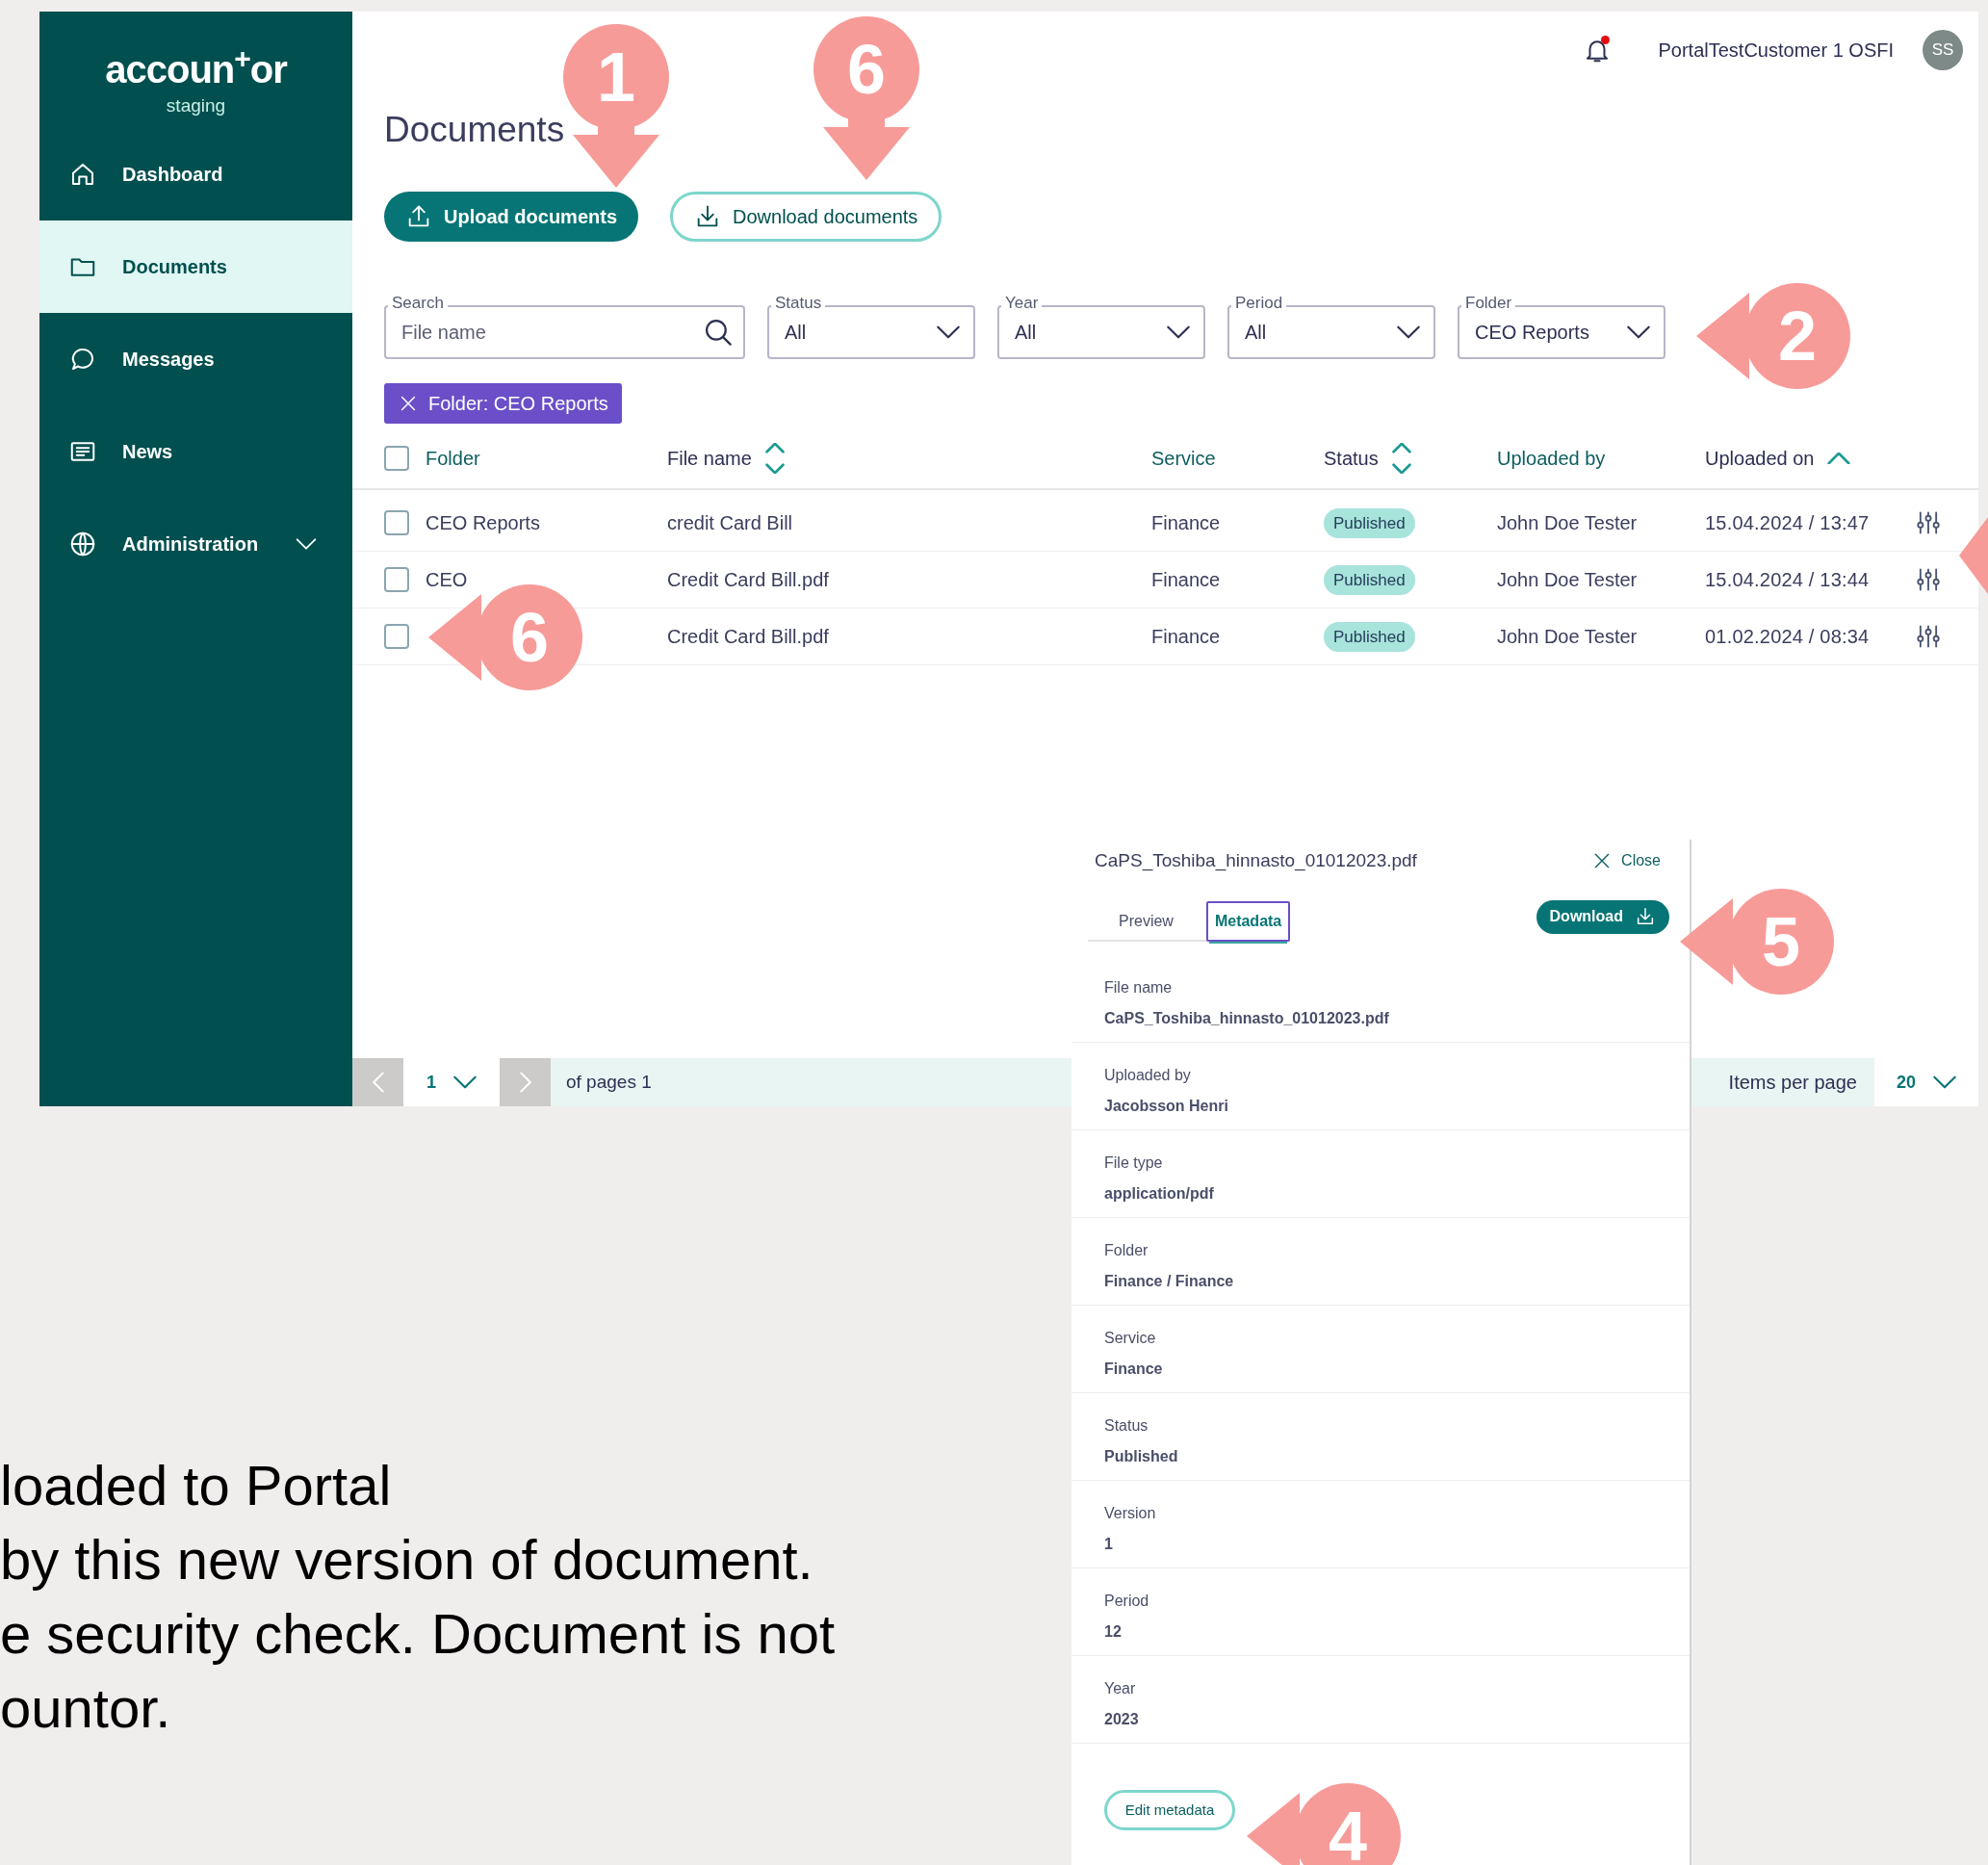 Image resolution: width=1988 pixels, height=1865 pixels. Describe the element at coordinates (719, 332) in the screenshot. I see `search-icon` at that location.